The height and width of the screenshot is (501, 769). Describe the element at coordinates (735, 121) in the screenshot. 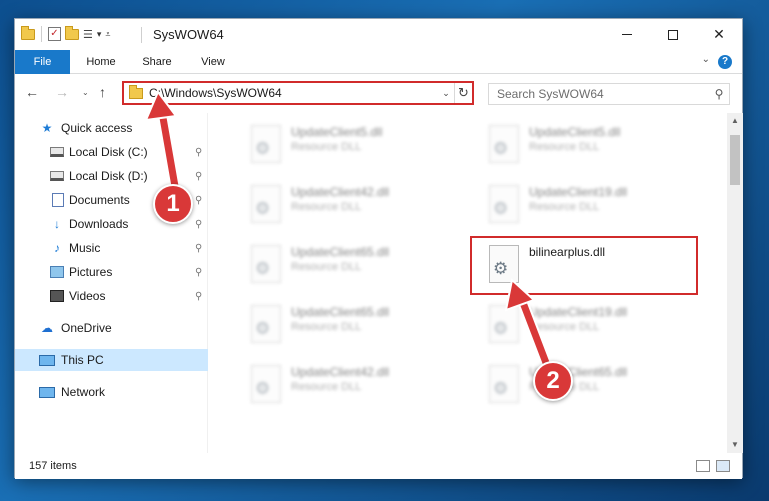

I see `scroll-up-icon: ▲` at that location.